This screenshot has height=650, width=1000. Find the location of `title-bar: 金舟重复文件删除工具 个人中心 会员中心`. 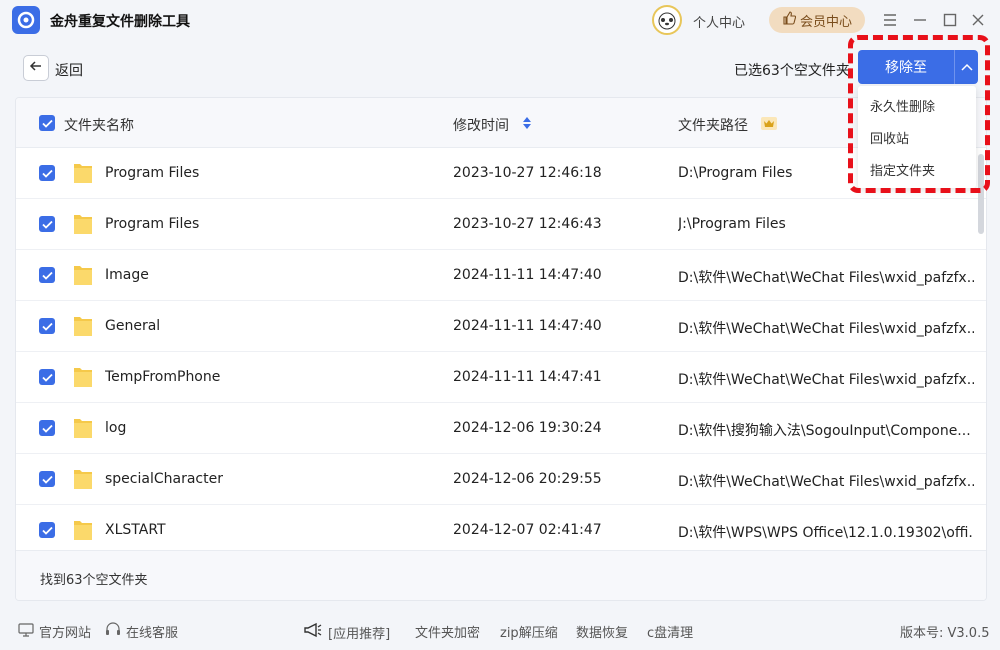

title-bar: 金舟重复文件删除工具 个人中心 会员中心 is located at coordinates (500, 20).